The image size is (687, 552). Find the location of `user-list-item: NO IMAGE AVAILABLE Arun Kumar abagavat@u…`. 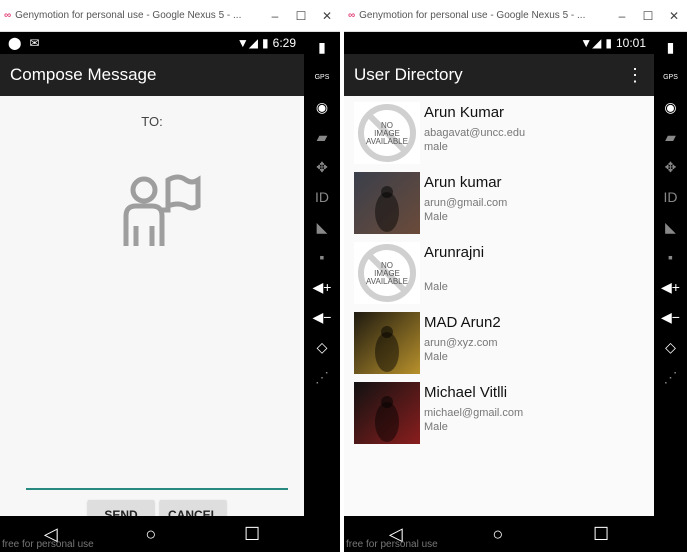

user-list-item: NO IMAGE AVAILABLE Arun Kumar abagavat@u… is located at coordinates (499, 135).